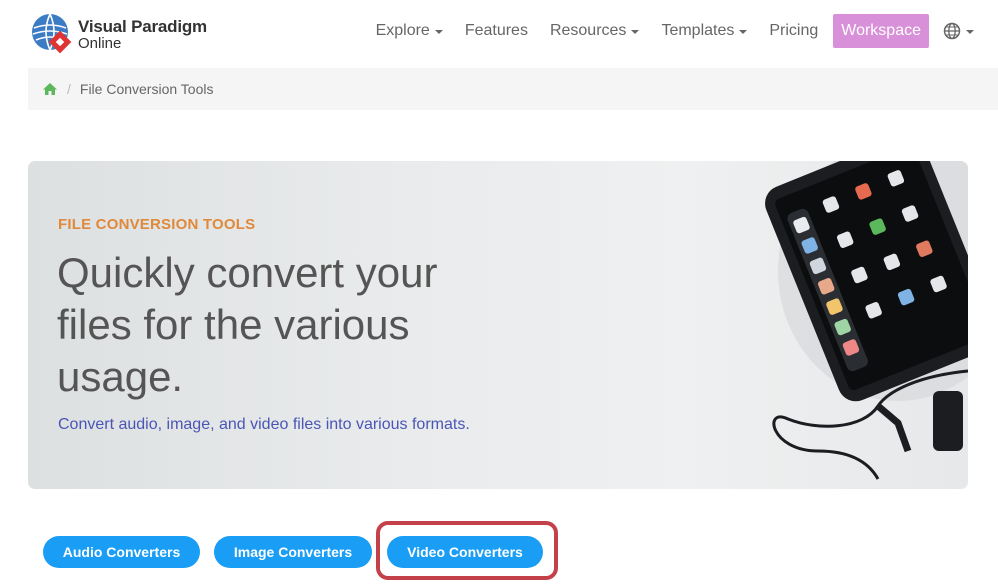 This screenshot has height=588, width=998. I want to click on nav-pricing: Pricing, so click(793, 31).